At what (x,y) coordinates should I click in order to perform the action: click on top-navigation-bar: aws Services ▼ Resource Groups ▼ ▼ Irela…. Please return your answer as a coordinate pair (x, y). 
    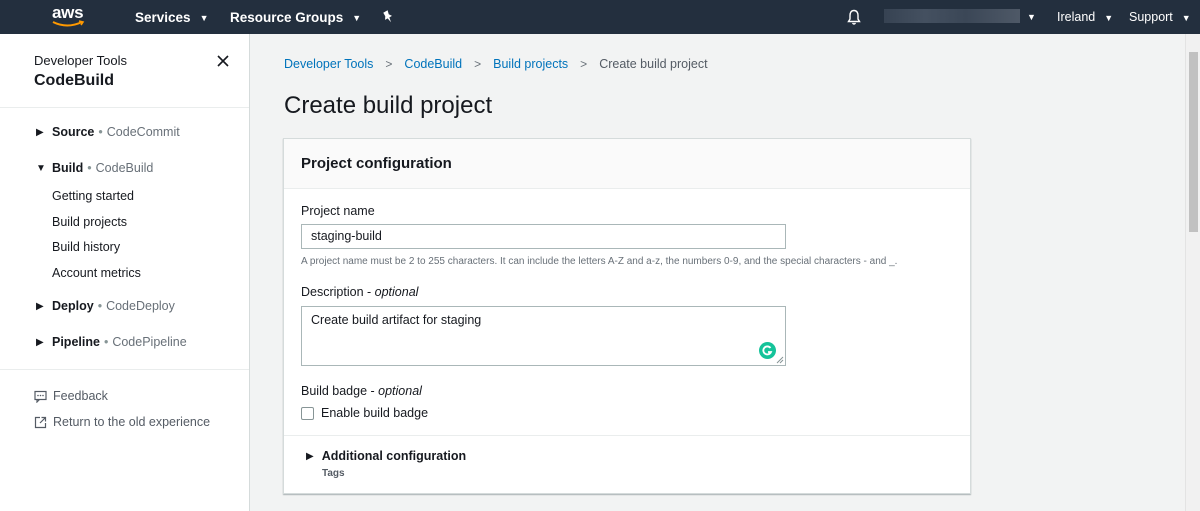
    Looking at the image, I should click on (600, 17).